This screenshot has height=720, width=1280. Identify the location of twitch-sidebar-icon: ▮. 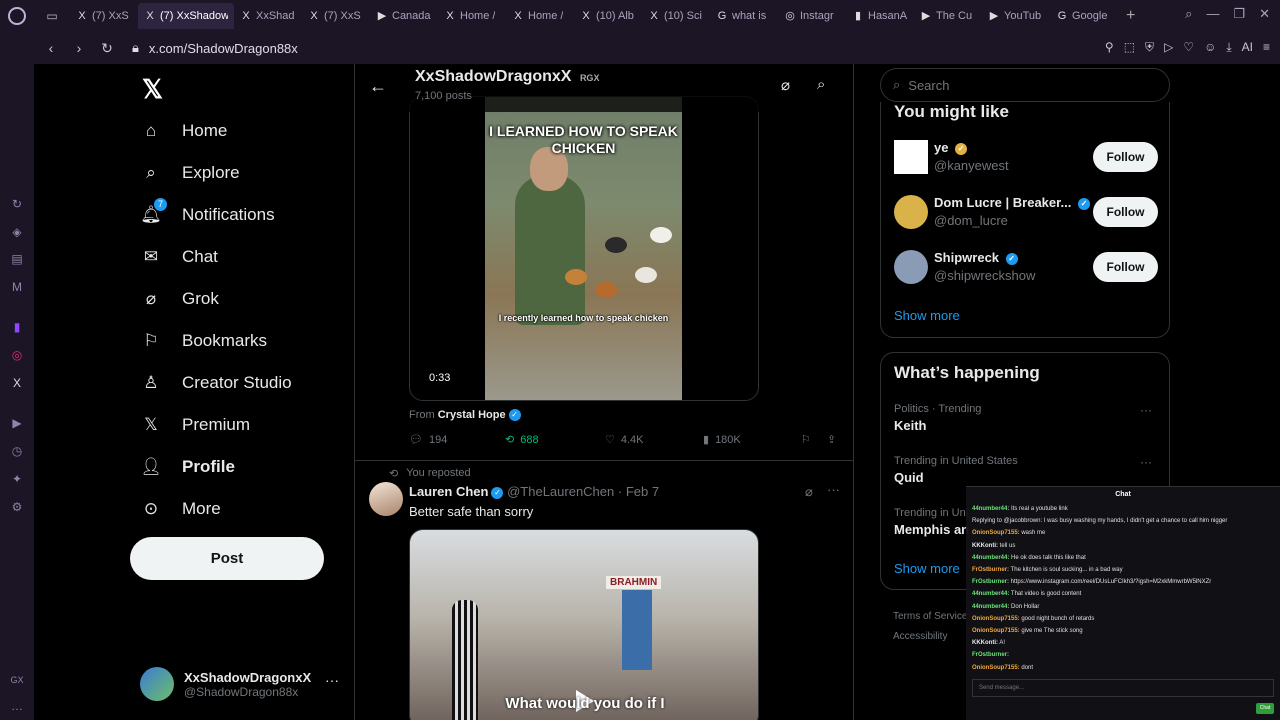
(17, 327).